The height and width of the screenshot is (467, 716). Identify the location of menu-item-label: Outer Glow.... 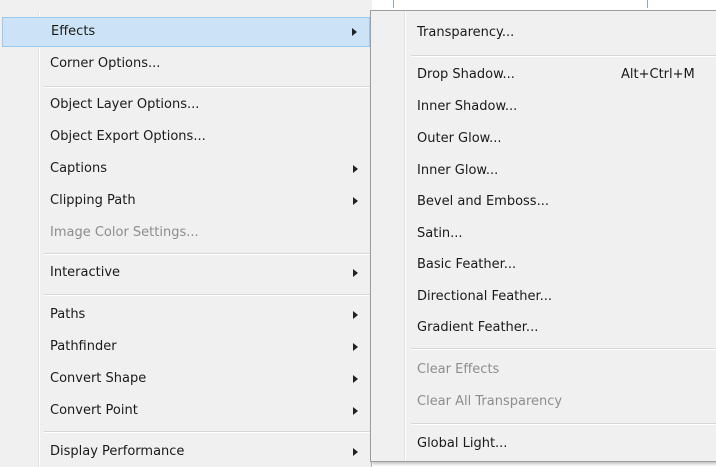
(459, 138).